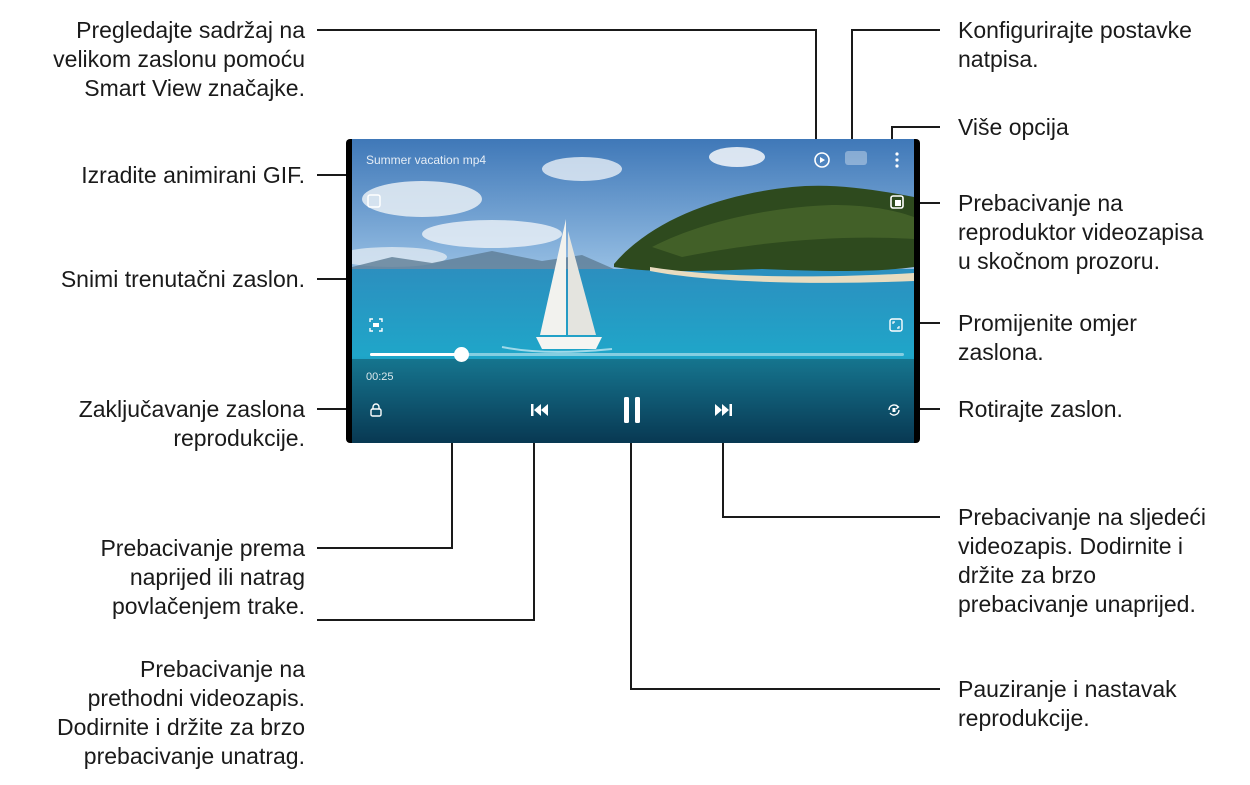 Image resolution: width=1250 pixels, height=785 pixels. Describe the element at coordinates (217, 577) in the screenshot. I see `callout-text: naprijed ili natrag` at that location.